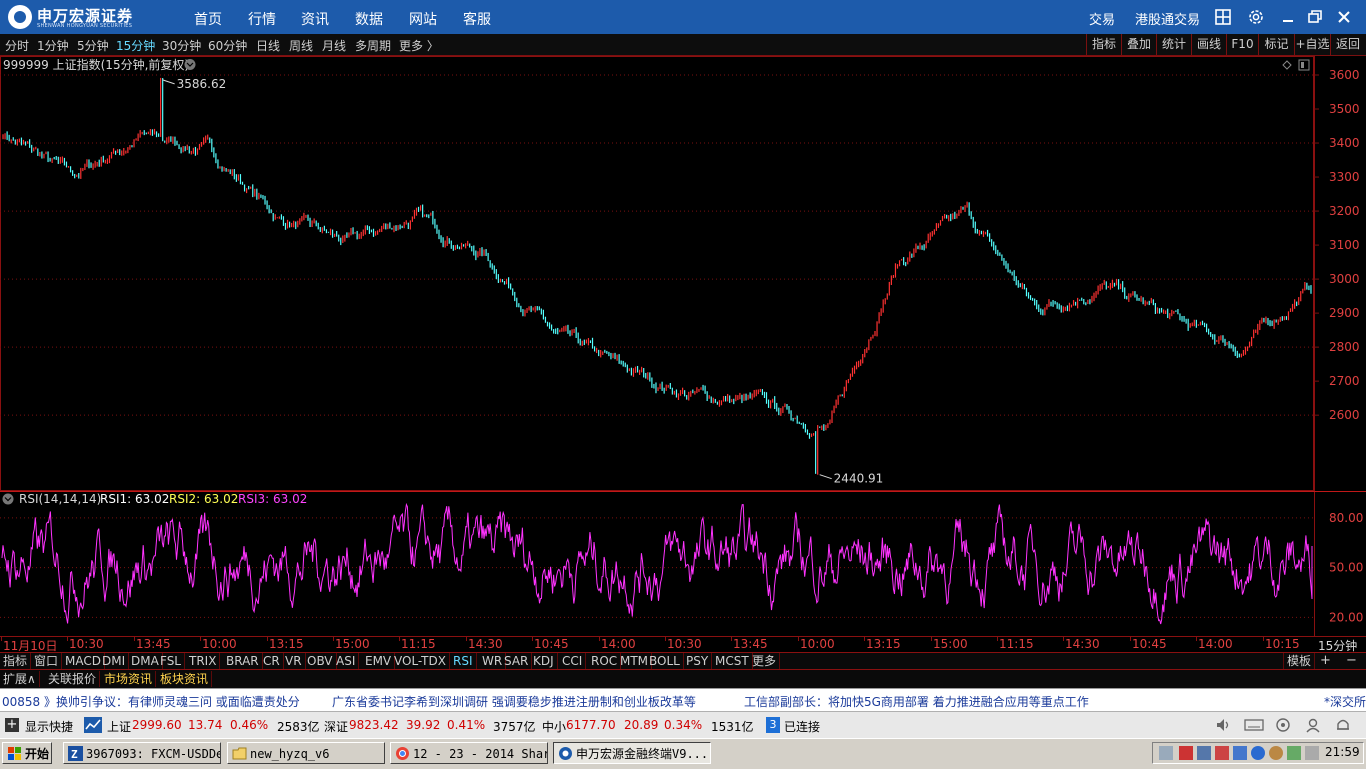 Image resolution: width=1366 pixels, height=769 pixels. I want to click on period-daily: 日线, so click(268, 45).